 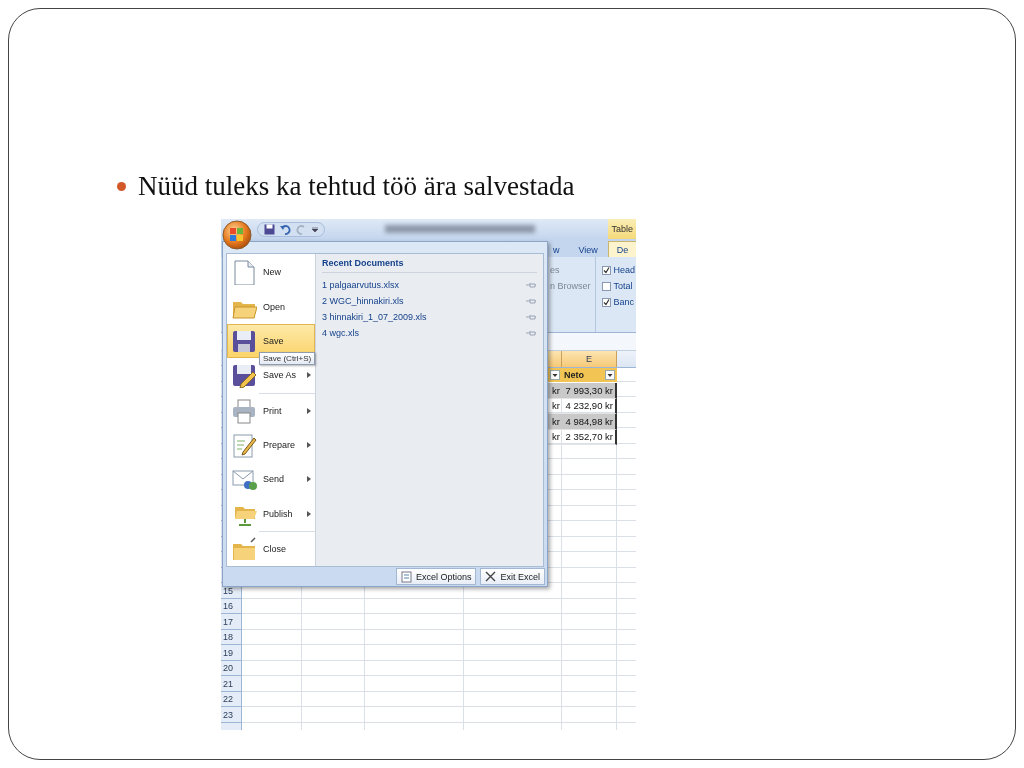 What do you see at coordinates (228, 622) in the screenshot?
I see `row-number: 17` at bounding box center [228, 622].